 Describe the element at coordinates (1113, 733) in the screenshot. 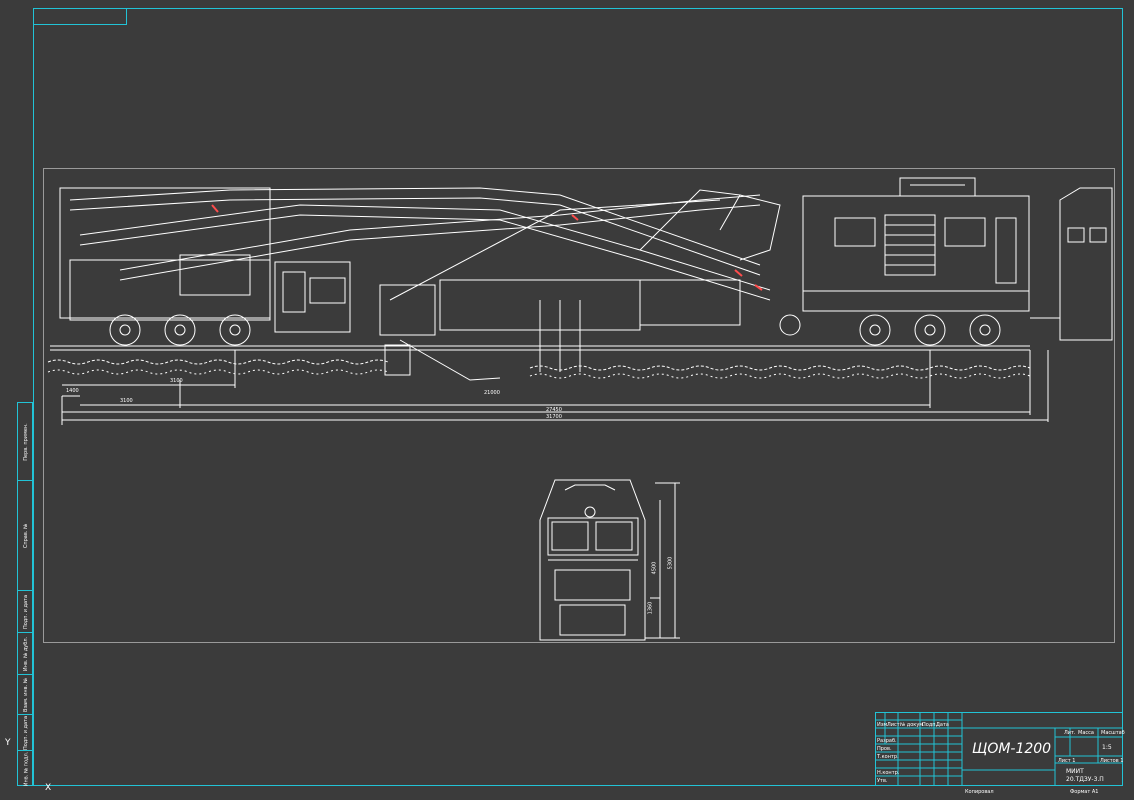

I see `col-scale: Масштаб` at that location.